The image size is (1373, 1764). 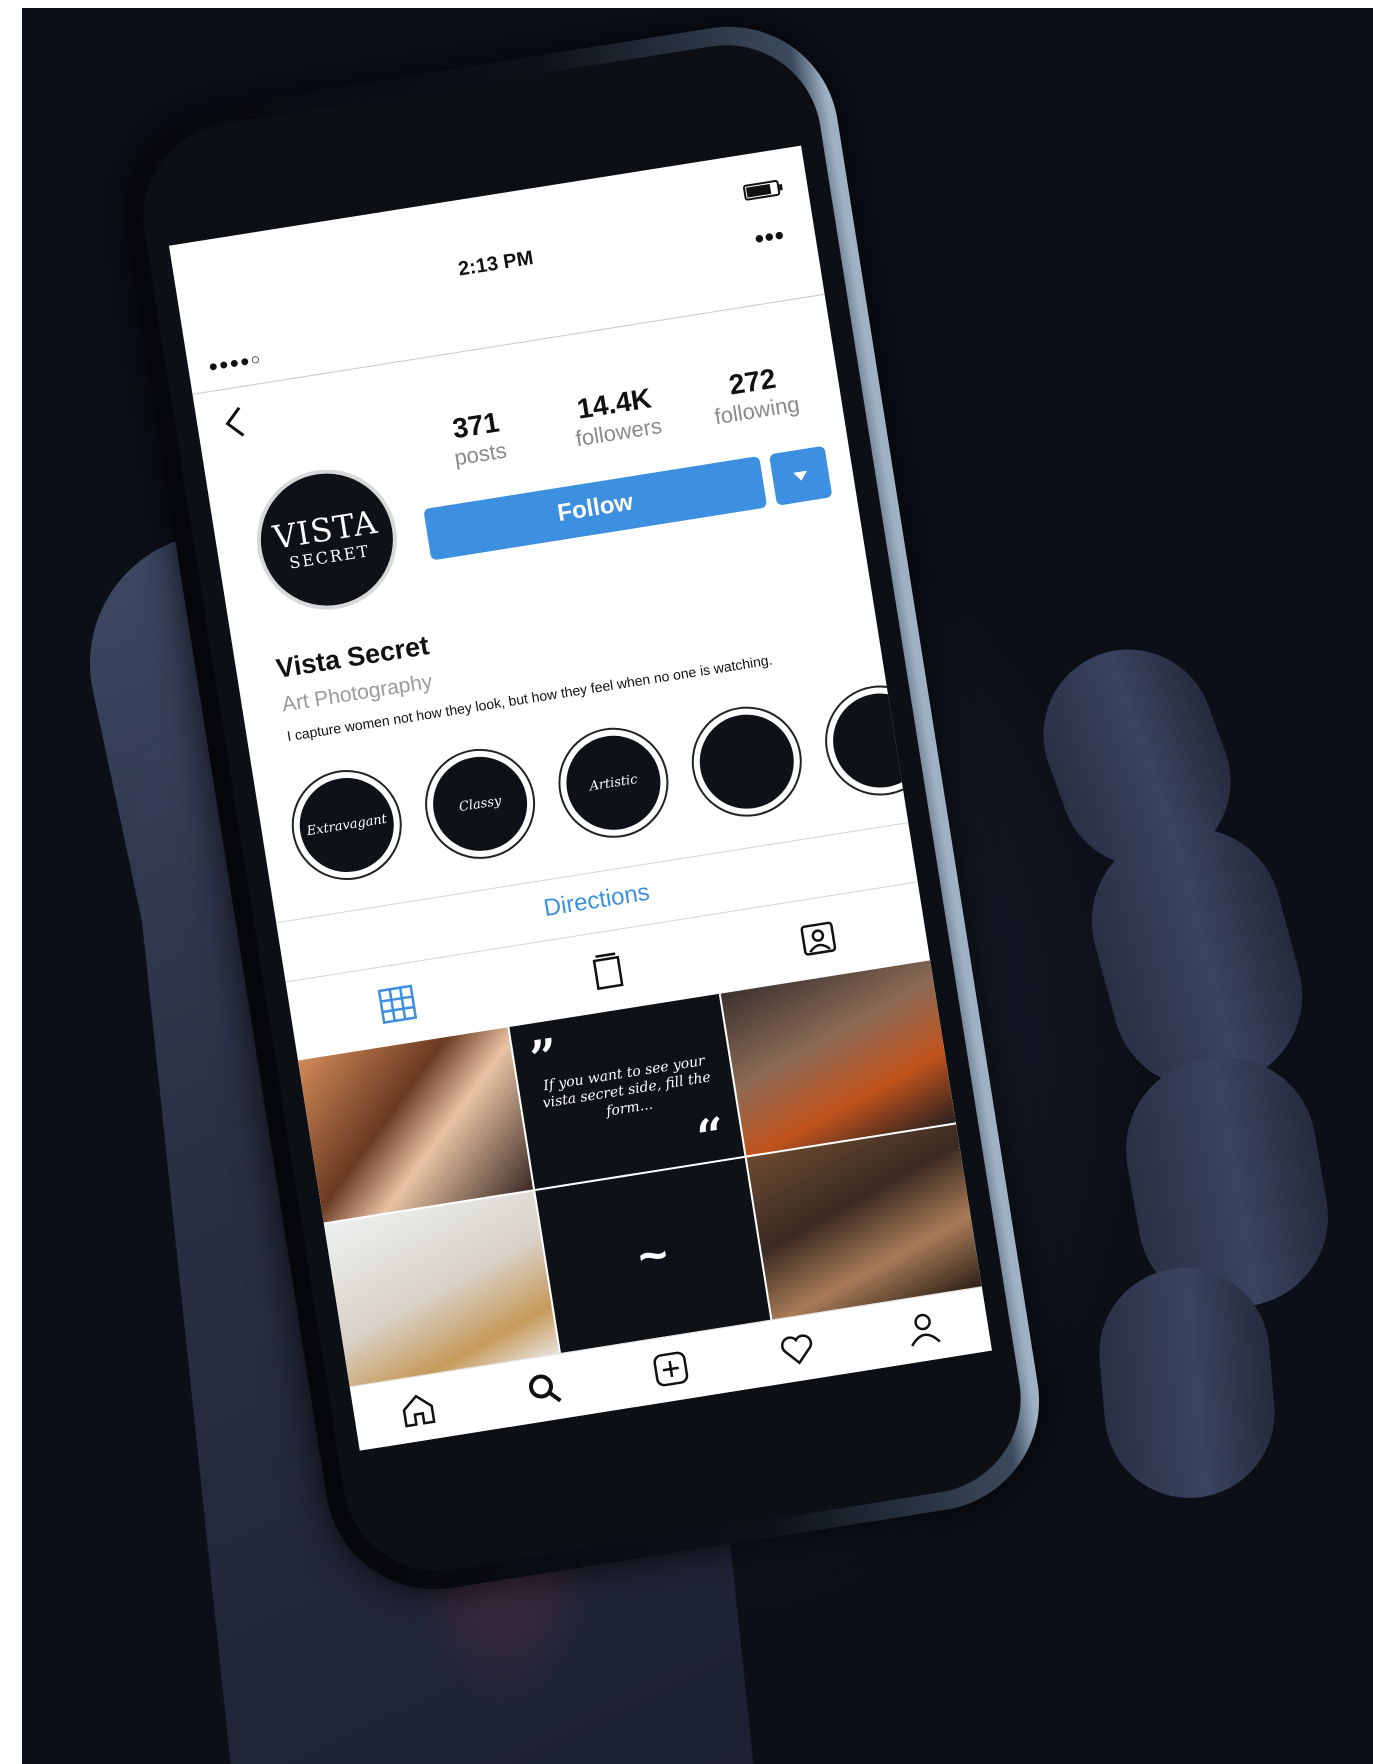 I want to click on highlight-label, so click(x=747, y=761).